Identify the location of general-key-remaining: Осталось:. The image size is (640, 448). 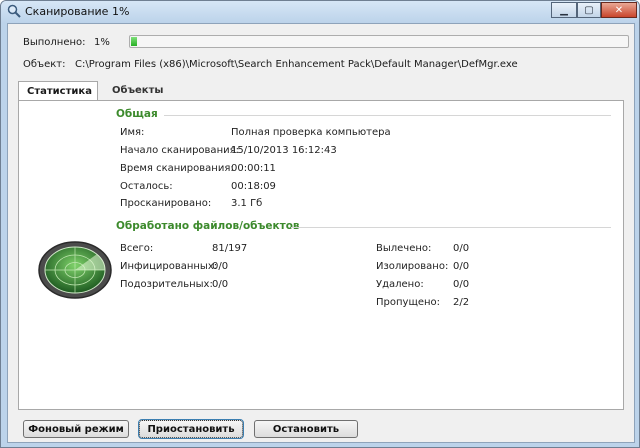
(146, 186).